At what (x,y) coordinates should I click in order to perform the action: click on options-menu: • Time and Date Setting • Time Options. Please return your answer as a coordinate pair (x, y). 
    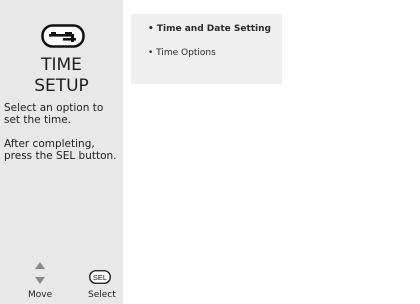
    Looking at the image, I should click on (206, 49).